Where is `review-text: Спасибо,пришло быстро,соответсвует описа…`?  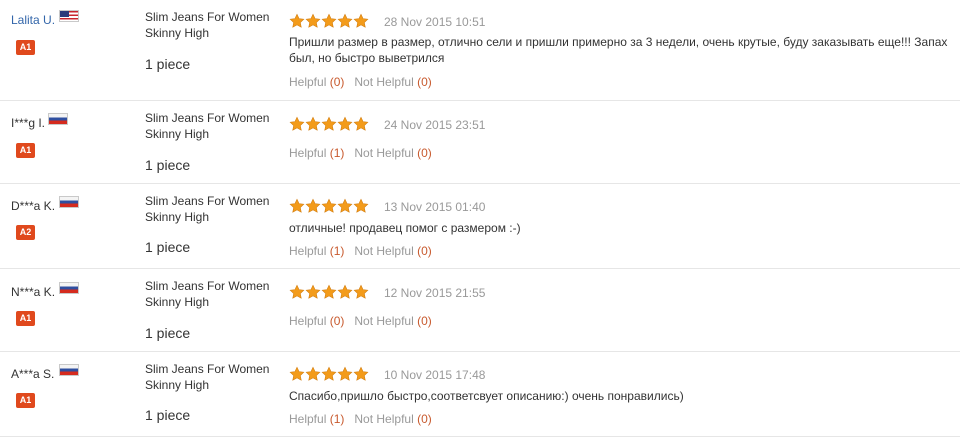 review-text: Спасибо,пришло быстро,соответсвует описа… is located at coordinates (486, 396).